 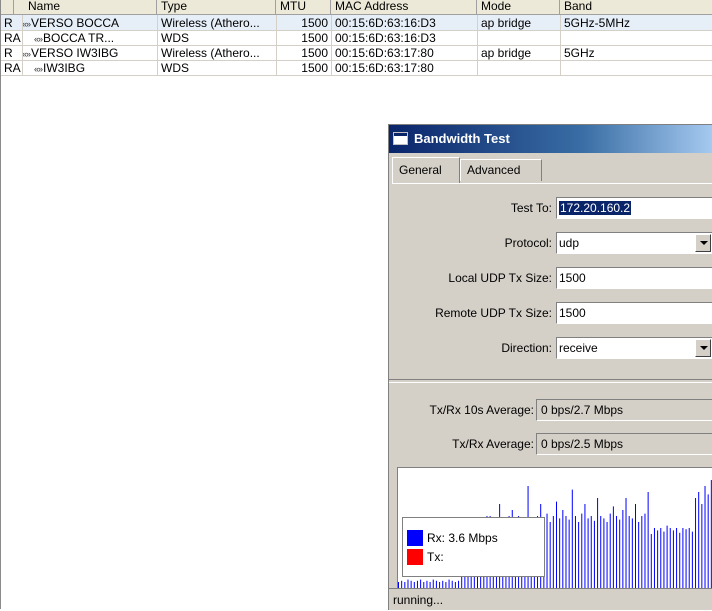 What do you see at coordinates (550, 139) in the screenshot?
I see `window-titlebar: Bandwidth Test` at bounding box center [550, 139].